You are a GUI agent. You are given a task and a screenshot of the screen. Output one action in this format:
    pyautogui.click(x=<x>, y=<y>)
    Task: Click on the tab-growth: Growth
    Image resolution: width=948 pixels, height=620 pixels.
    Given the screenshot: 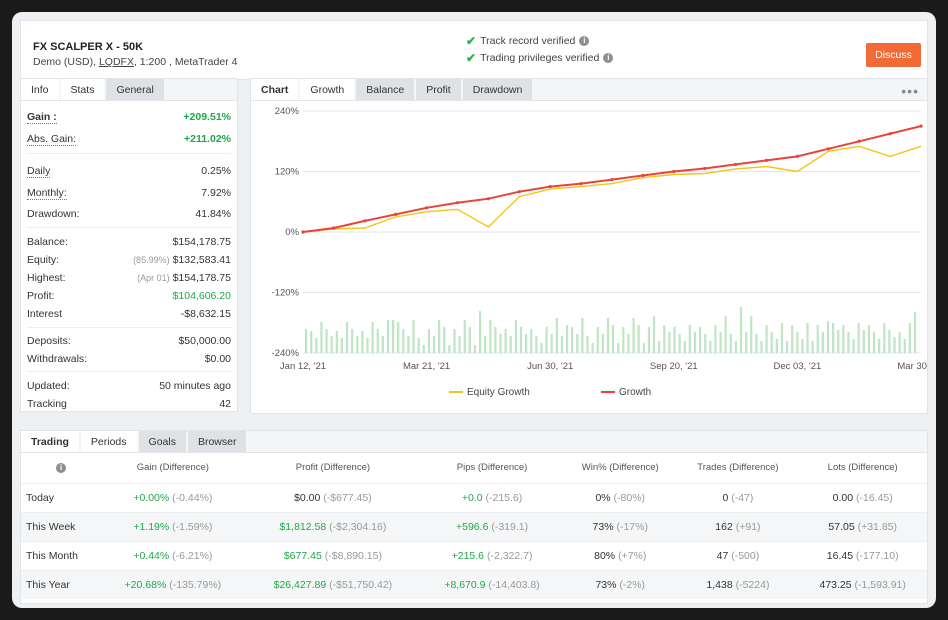 What is the action you would take?
    pyautogui.click(x=327, y=89)
    